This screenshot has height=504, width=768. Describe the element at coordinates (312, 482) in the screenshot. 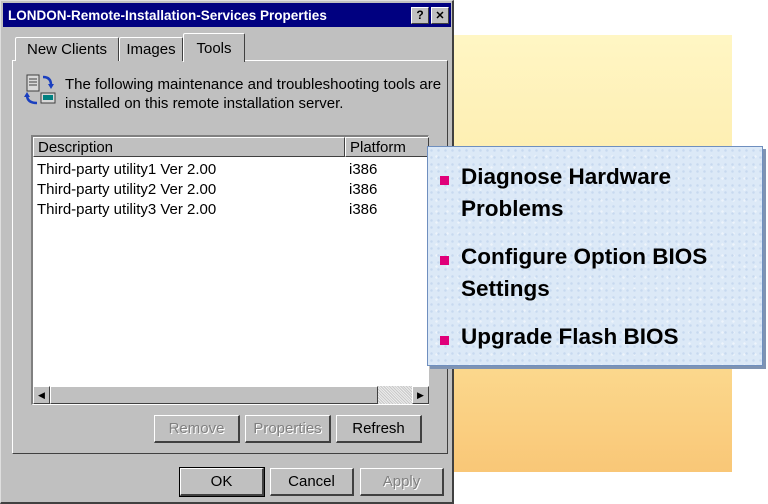

I see `cancel-button: Cancel` at that location.